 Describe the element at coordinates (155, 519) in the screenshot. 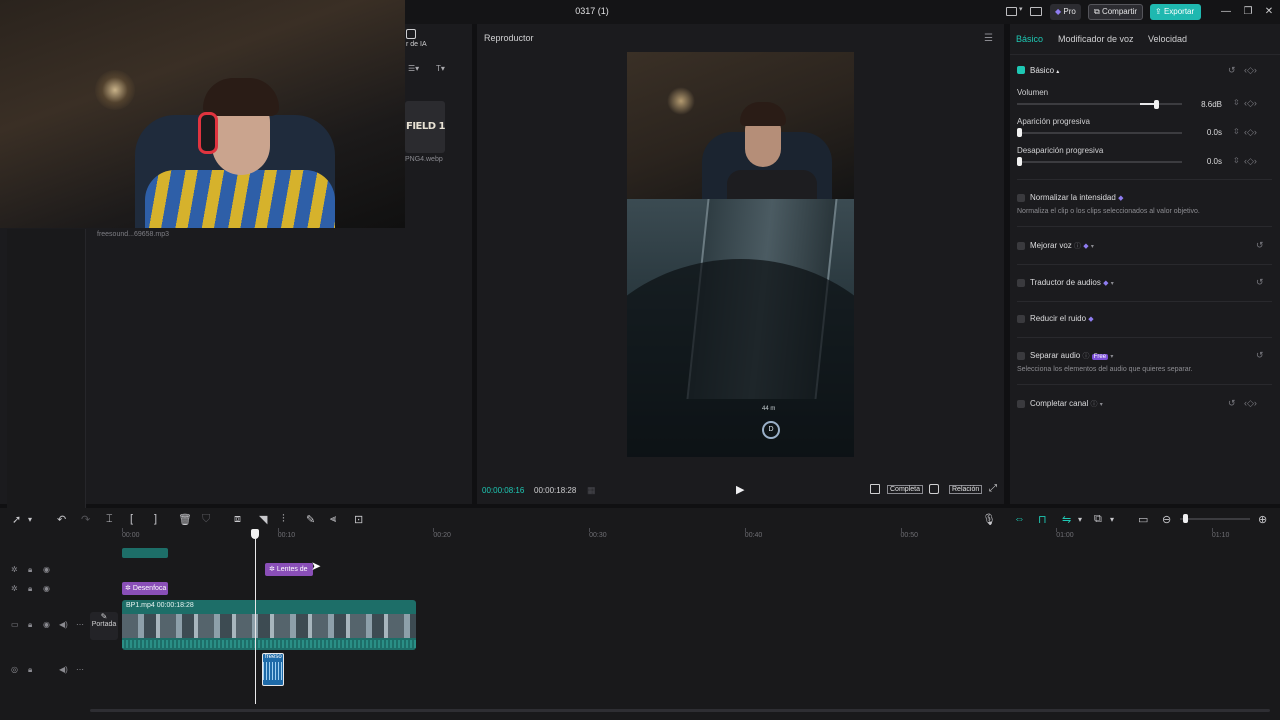

I see `trim-right-icon: ]` at that location.